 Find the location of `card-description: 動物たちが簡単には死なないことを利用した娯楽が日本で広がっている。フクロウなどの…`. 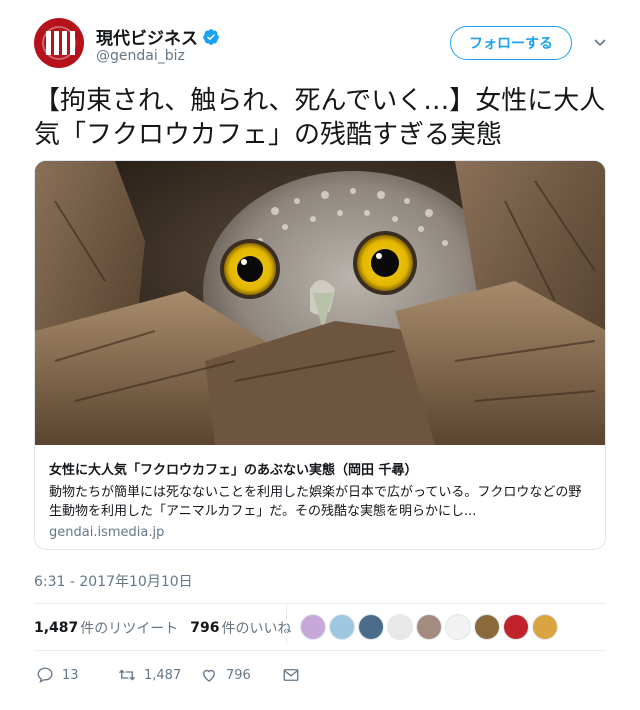

card-description: 動物たちが簡単には死なないことを利用した娯楽が日本で広がっている。フクロウなどの… is located at coordinates (315, 502).